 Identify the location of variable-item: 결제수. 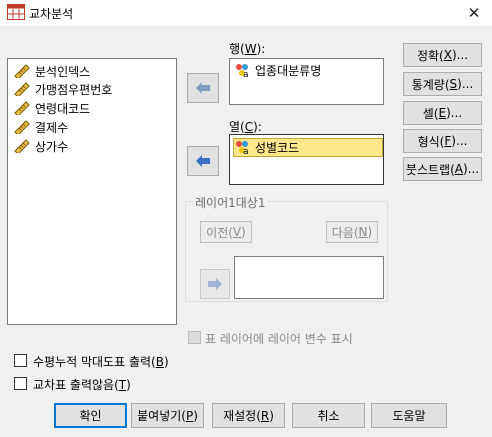
(41, 127).